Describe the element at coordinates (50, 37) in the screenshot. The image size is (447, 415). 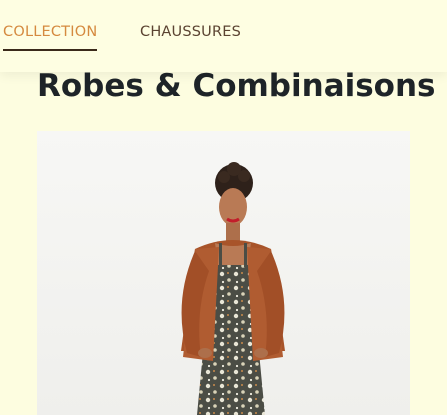
I see `tab-collection: COLLECTION` at that location.